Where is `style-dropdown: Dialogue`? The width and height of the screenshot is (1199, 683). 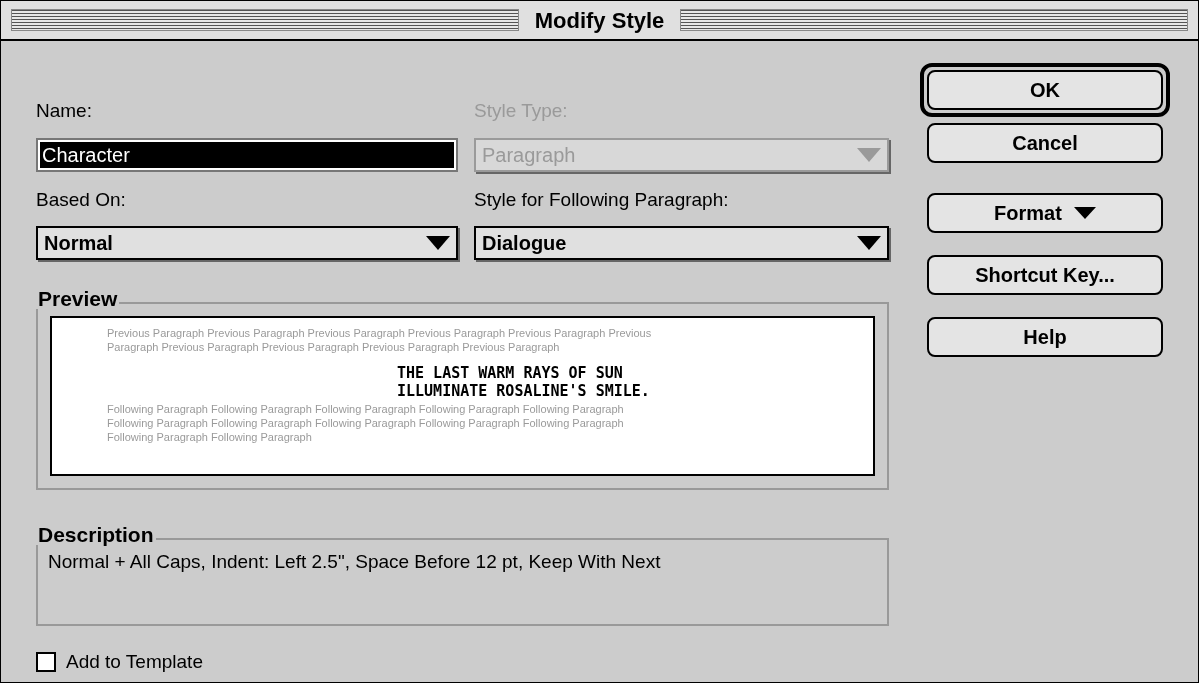
style-dropdown: Dialogue is located at coordinates (681, 243).